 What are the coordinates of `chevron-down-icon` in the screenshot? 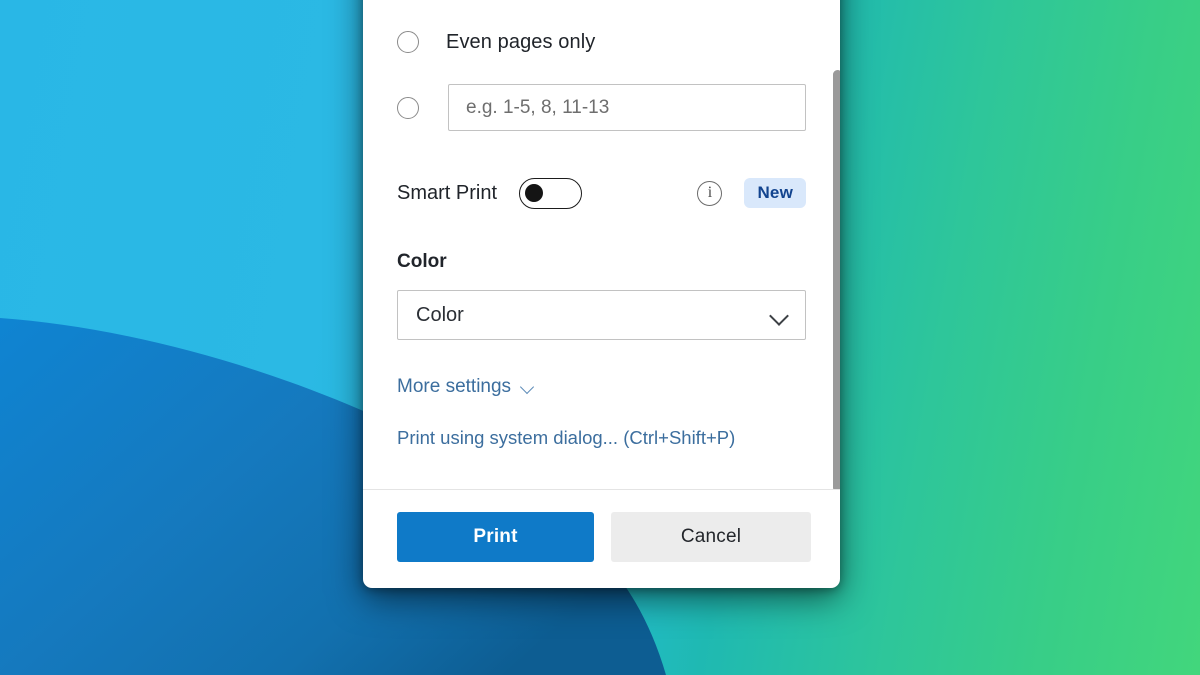 It's located at (779, 315).